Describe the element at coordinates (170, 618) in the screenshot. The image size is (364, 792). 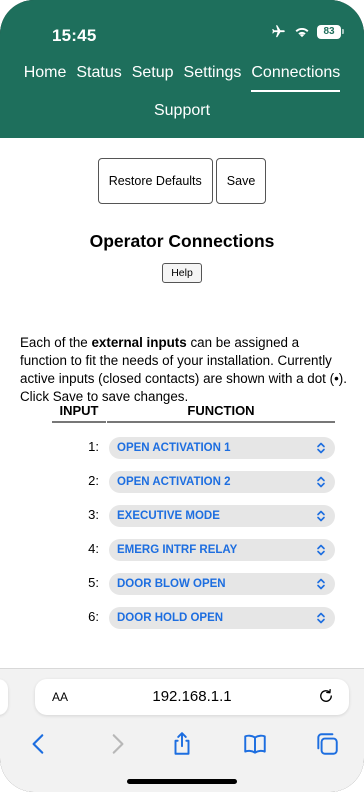
I see `function-select-value: DOOR HOLD OPEN` at that location.